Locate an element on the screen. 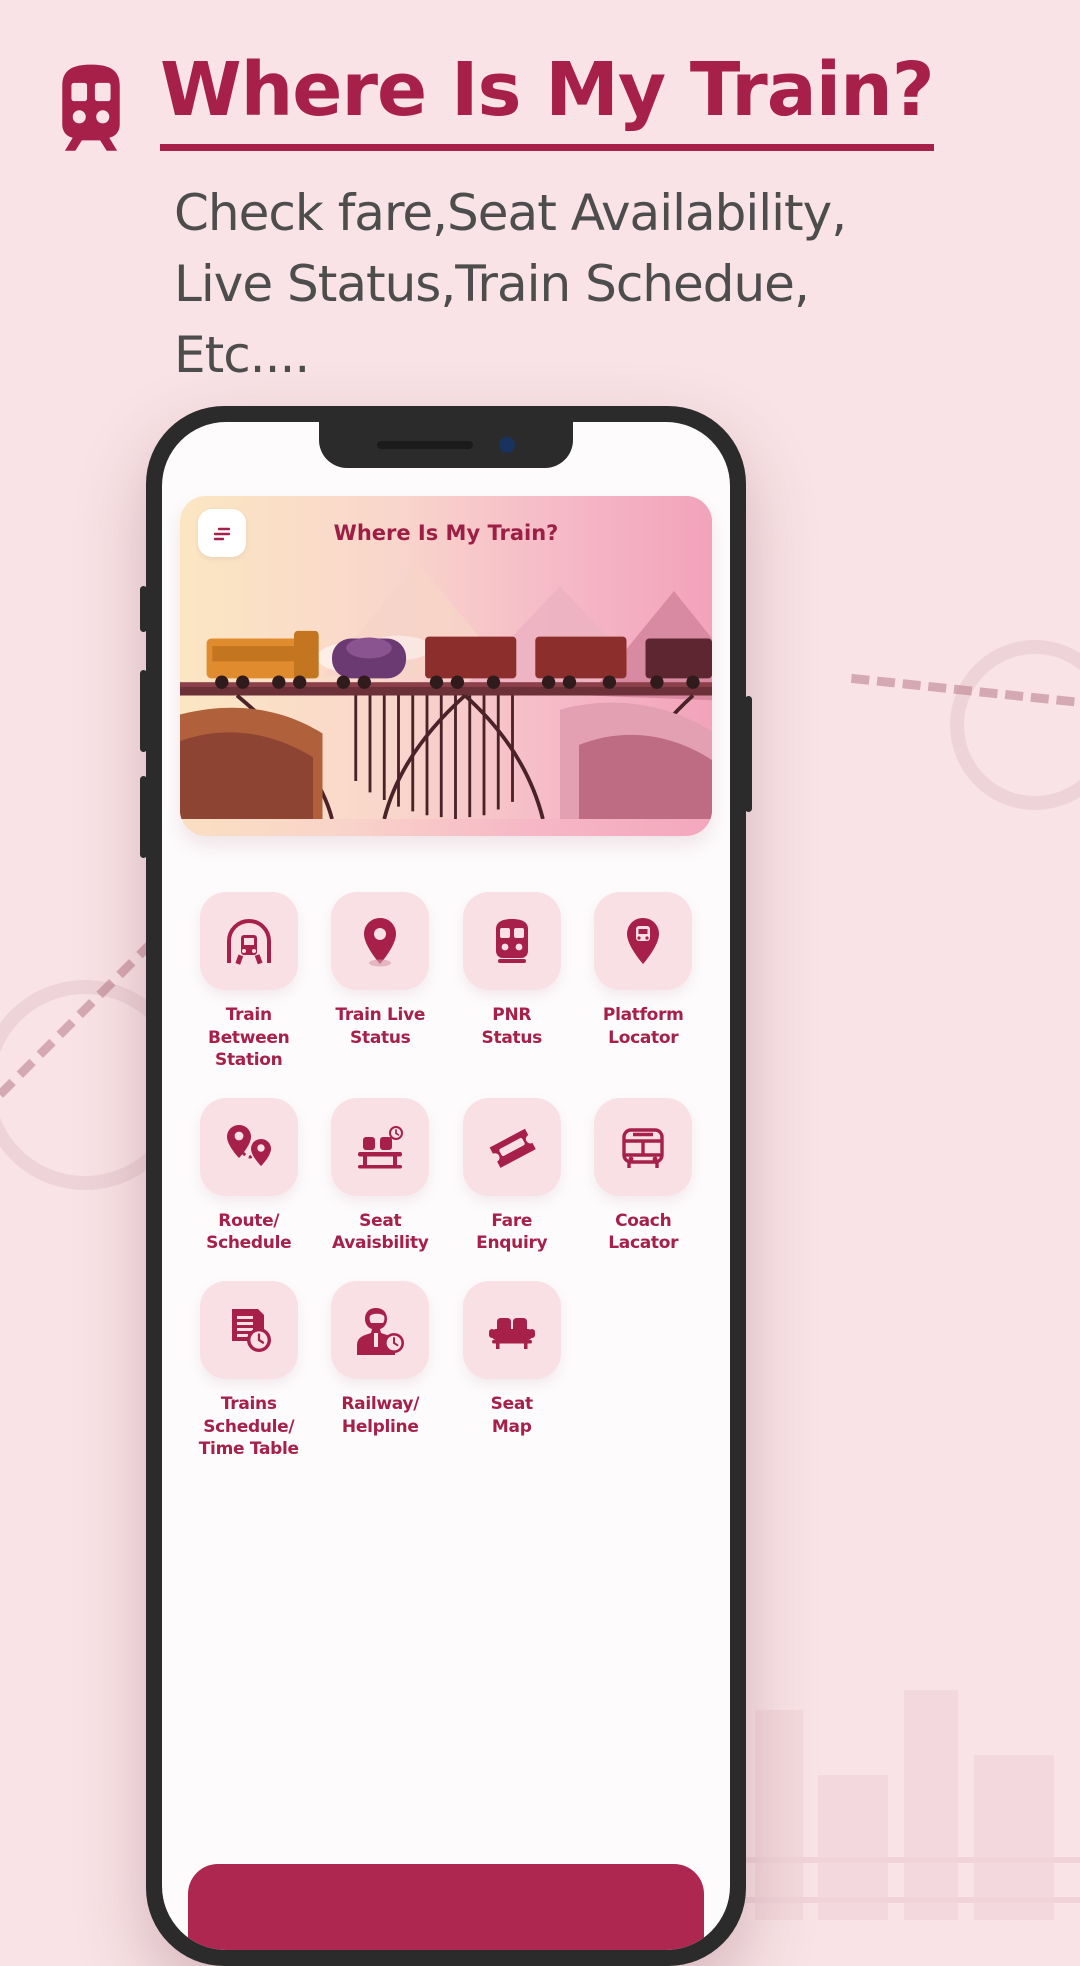 The height and width of the screenshot is (1966, 1080). train-tunnel-icon is located at coordinates (248, 941).